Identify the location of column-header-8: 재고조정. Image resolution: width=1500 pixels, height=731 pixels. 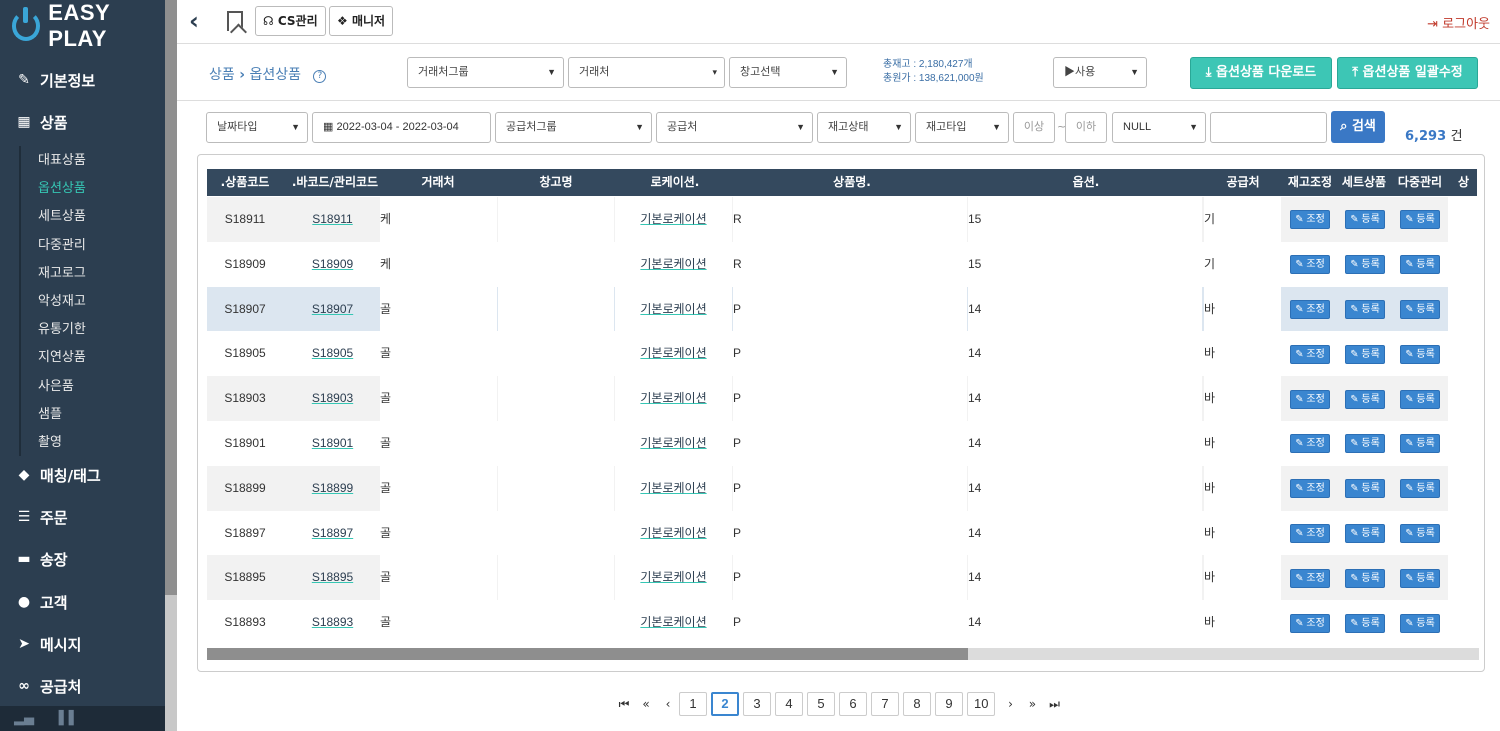
(1310, 182).